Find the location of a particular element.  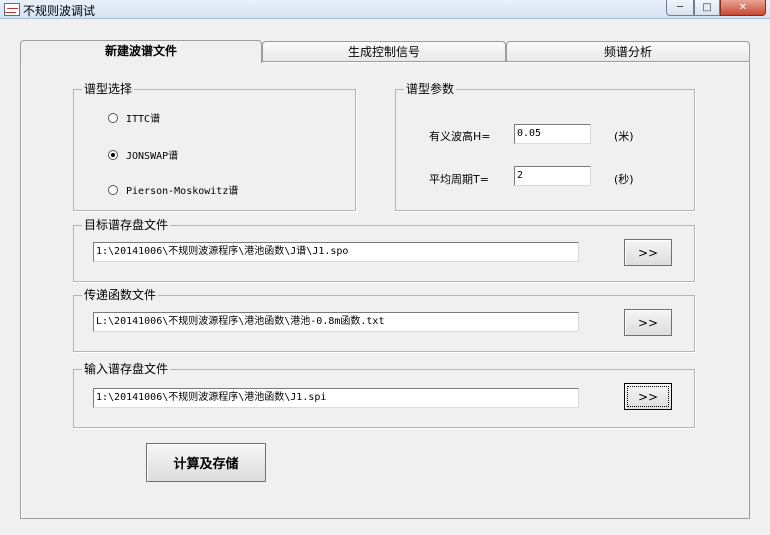

wave-height-label: 有义波高H= is located at coordinates (460, 136).